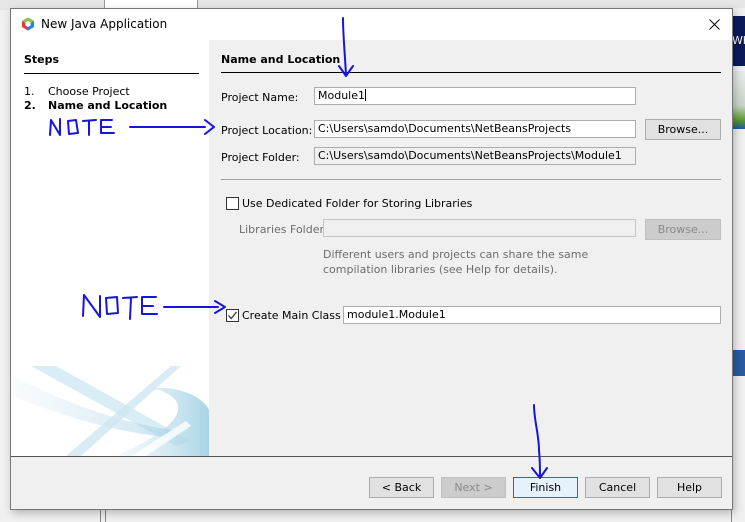  I want to click on create-main-class-label: Create Main Class, so click(291, 315).